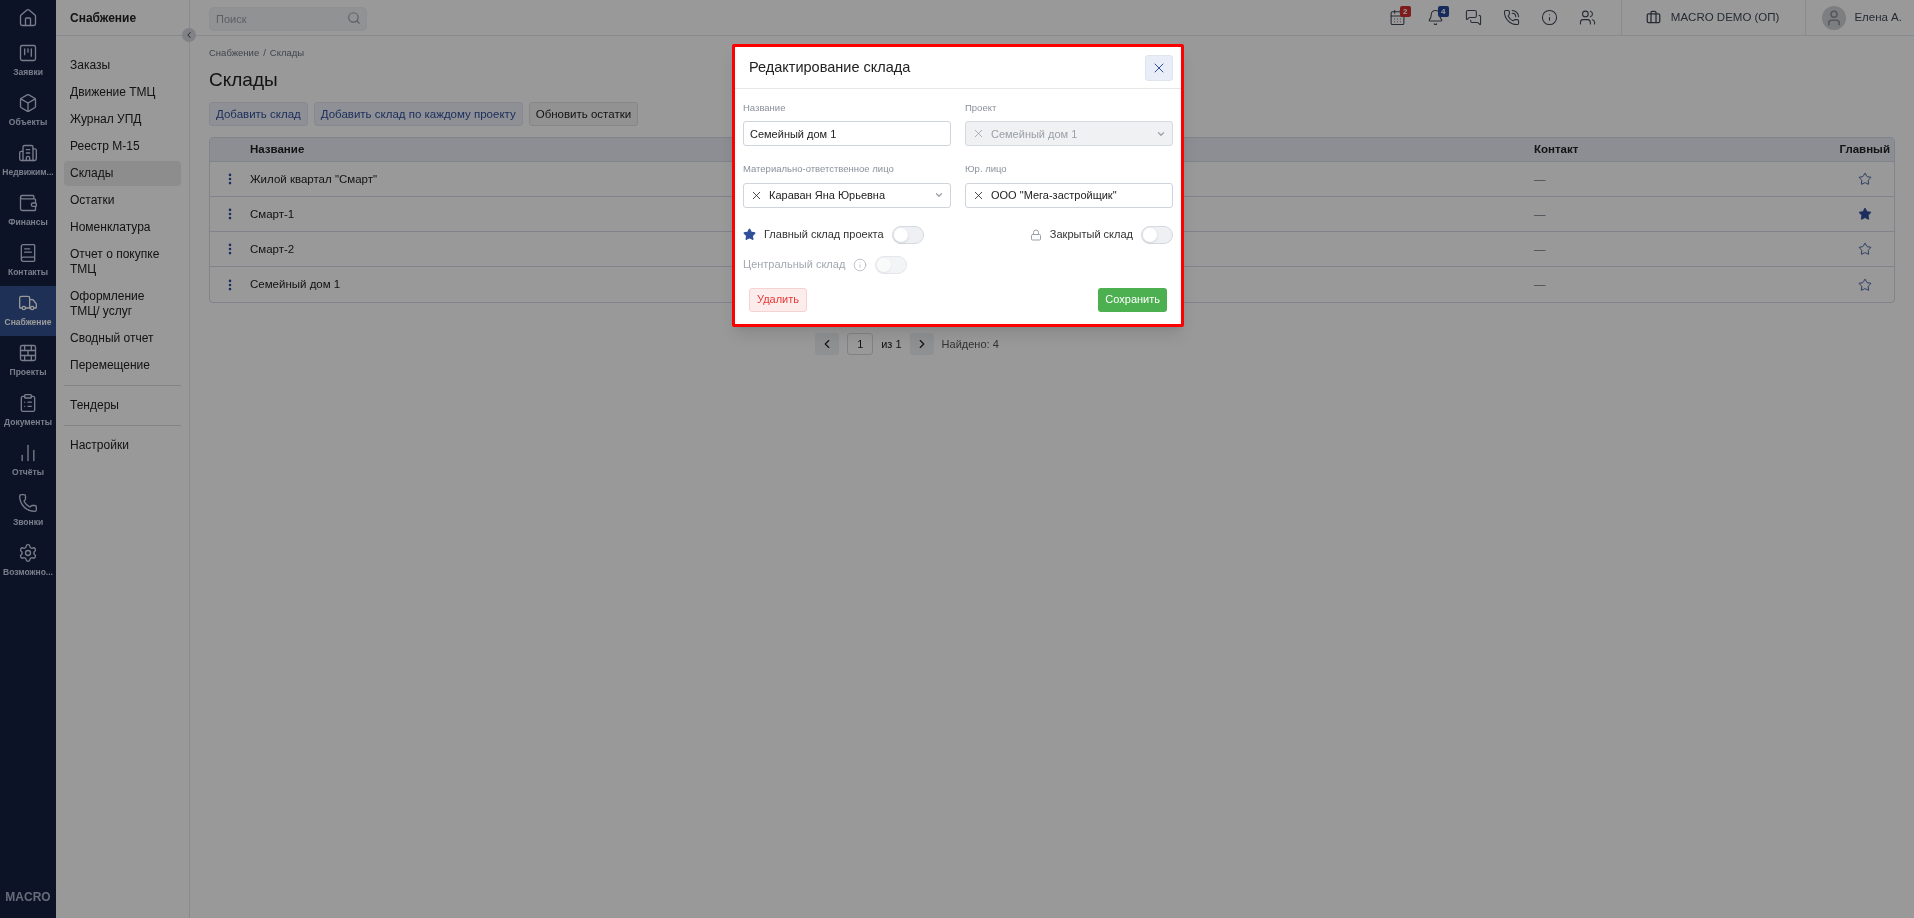 This screenshot has width=1914, height=918. Describe the element at coordinates (122, 92) in the screenshot. I see `submenu-item: Движение ТМЦ` at that location.